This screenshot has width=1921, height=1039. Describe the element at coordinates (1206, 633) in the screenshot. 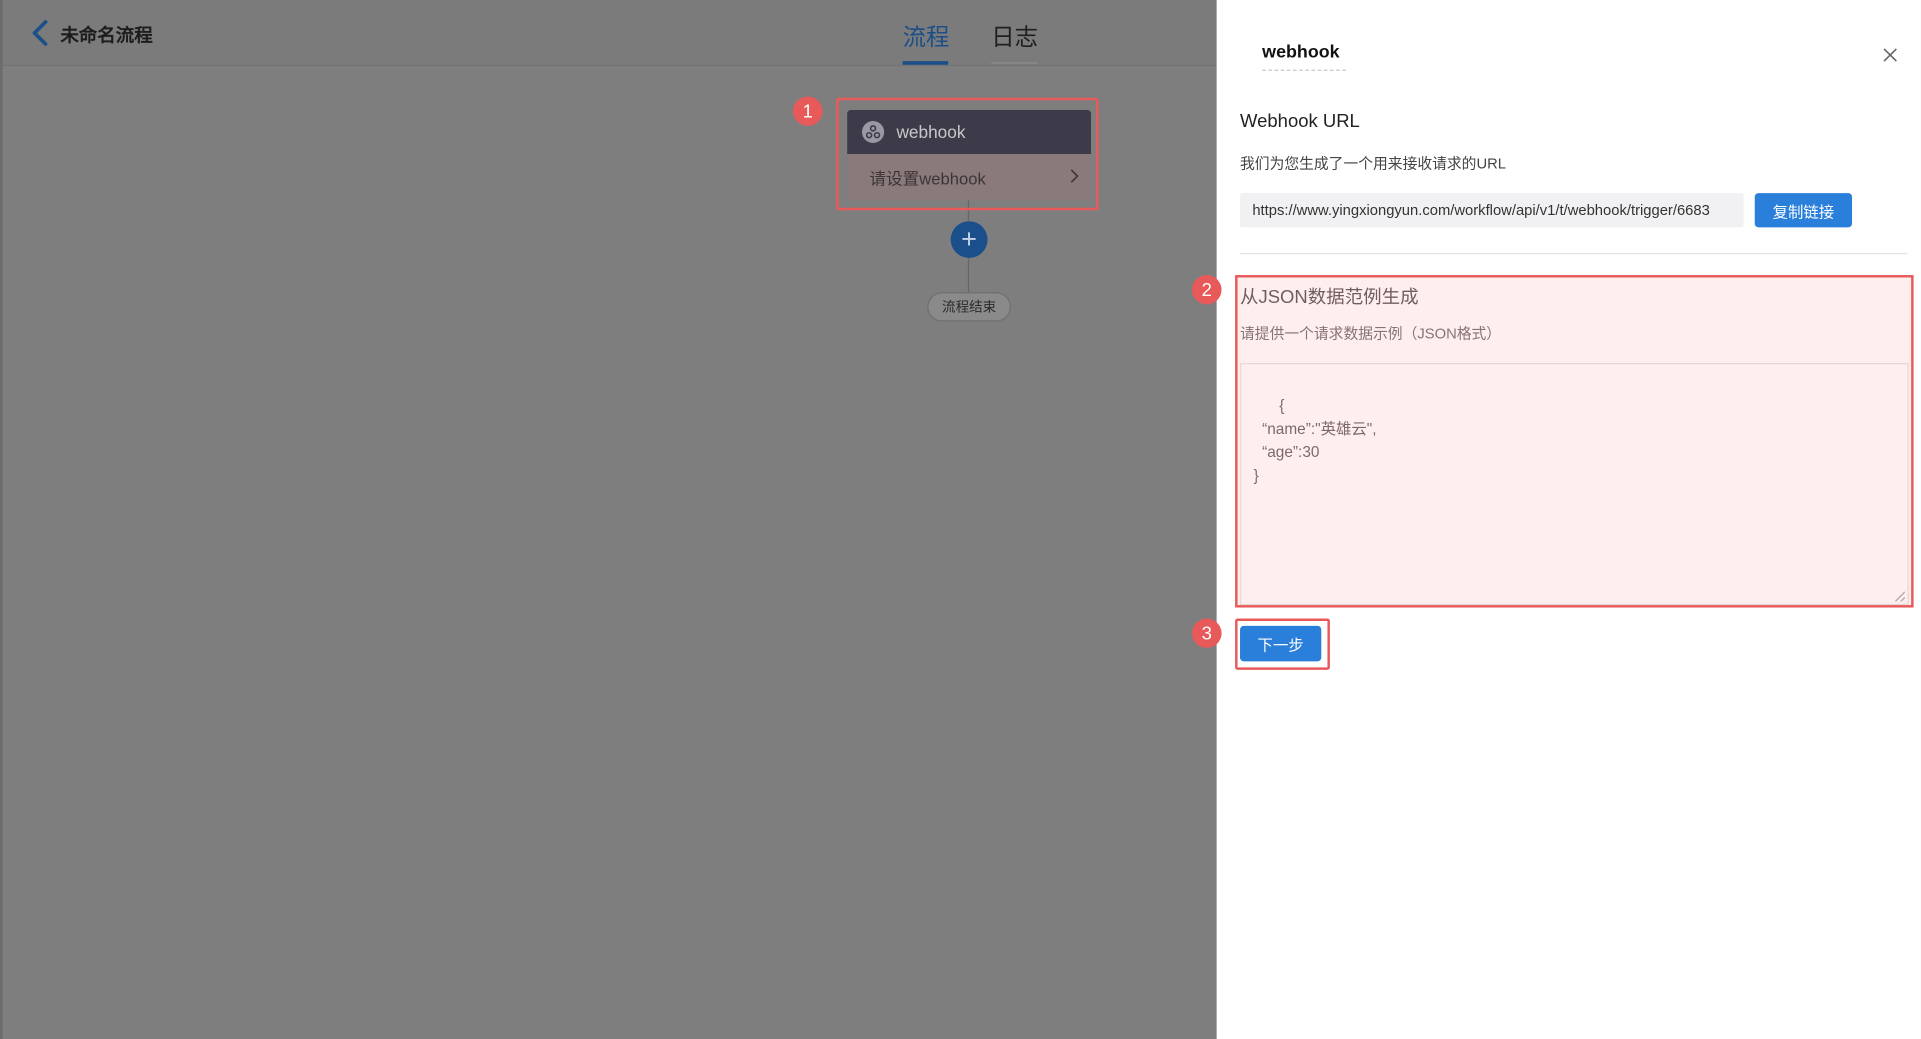

I see `annotation-badge-3: 3` at that location.